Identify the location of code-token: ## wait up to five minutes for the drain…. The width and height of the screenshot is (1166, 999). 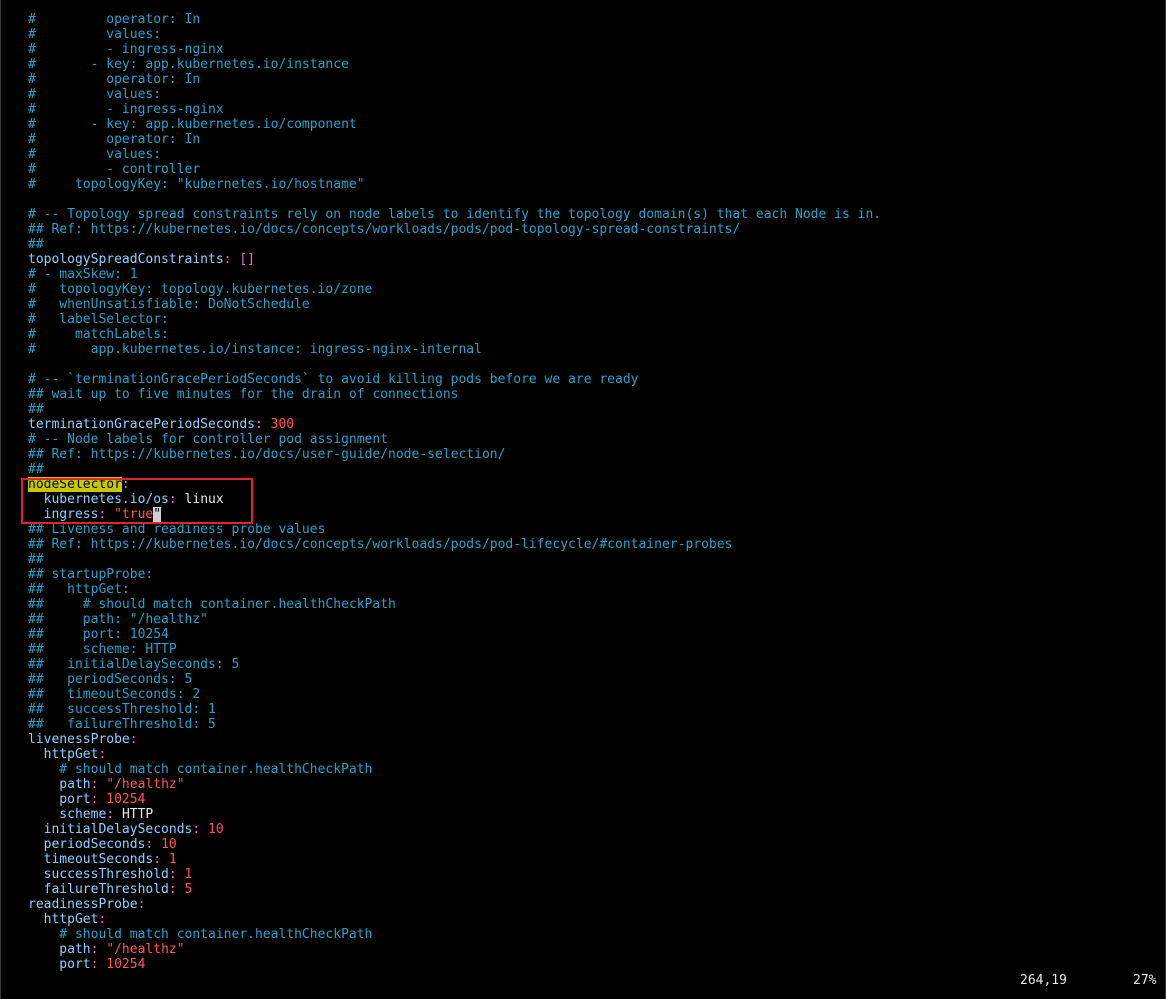
(243, 394).